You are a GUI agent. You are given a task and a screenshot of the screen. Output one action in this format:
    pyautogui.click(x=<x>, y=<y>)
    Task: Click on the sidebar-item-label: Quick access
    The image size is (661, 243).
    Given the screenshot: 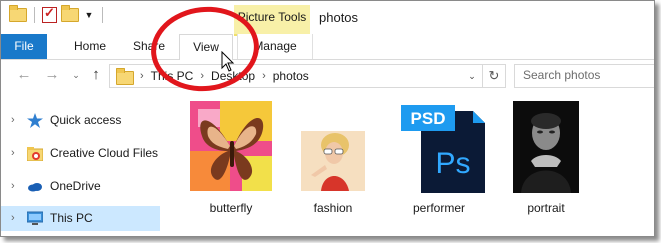 What is the action you would take?
    pyautogui.click(x=86, y=120)
    